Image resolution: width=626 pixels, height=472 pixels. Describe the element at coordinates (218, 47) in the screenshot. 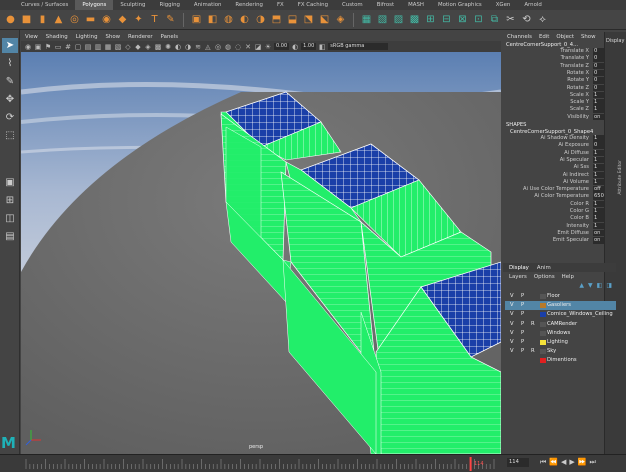

I see `depth-of-field-icon: ◎` at that location.